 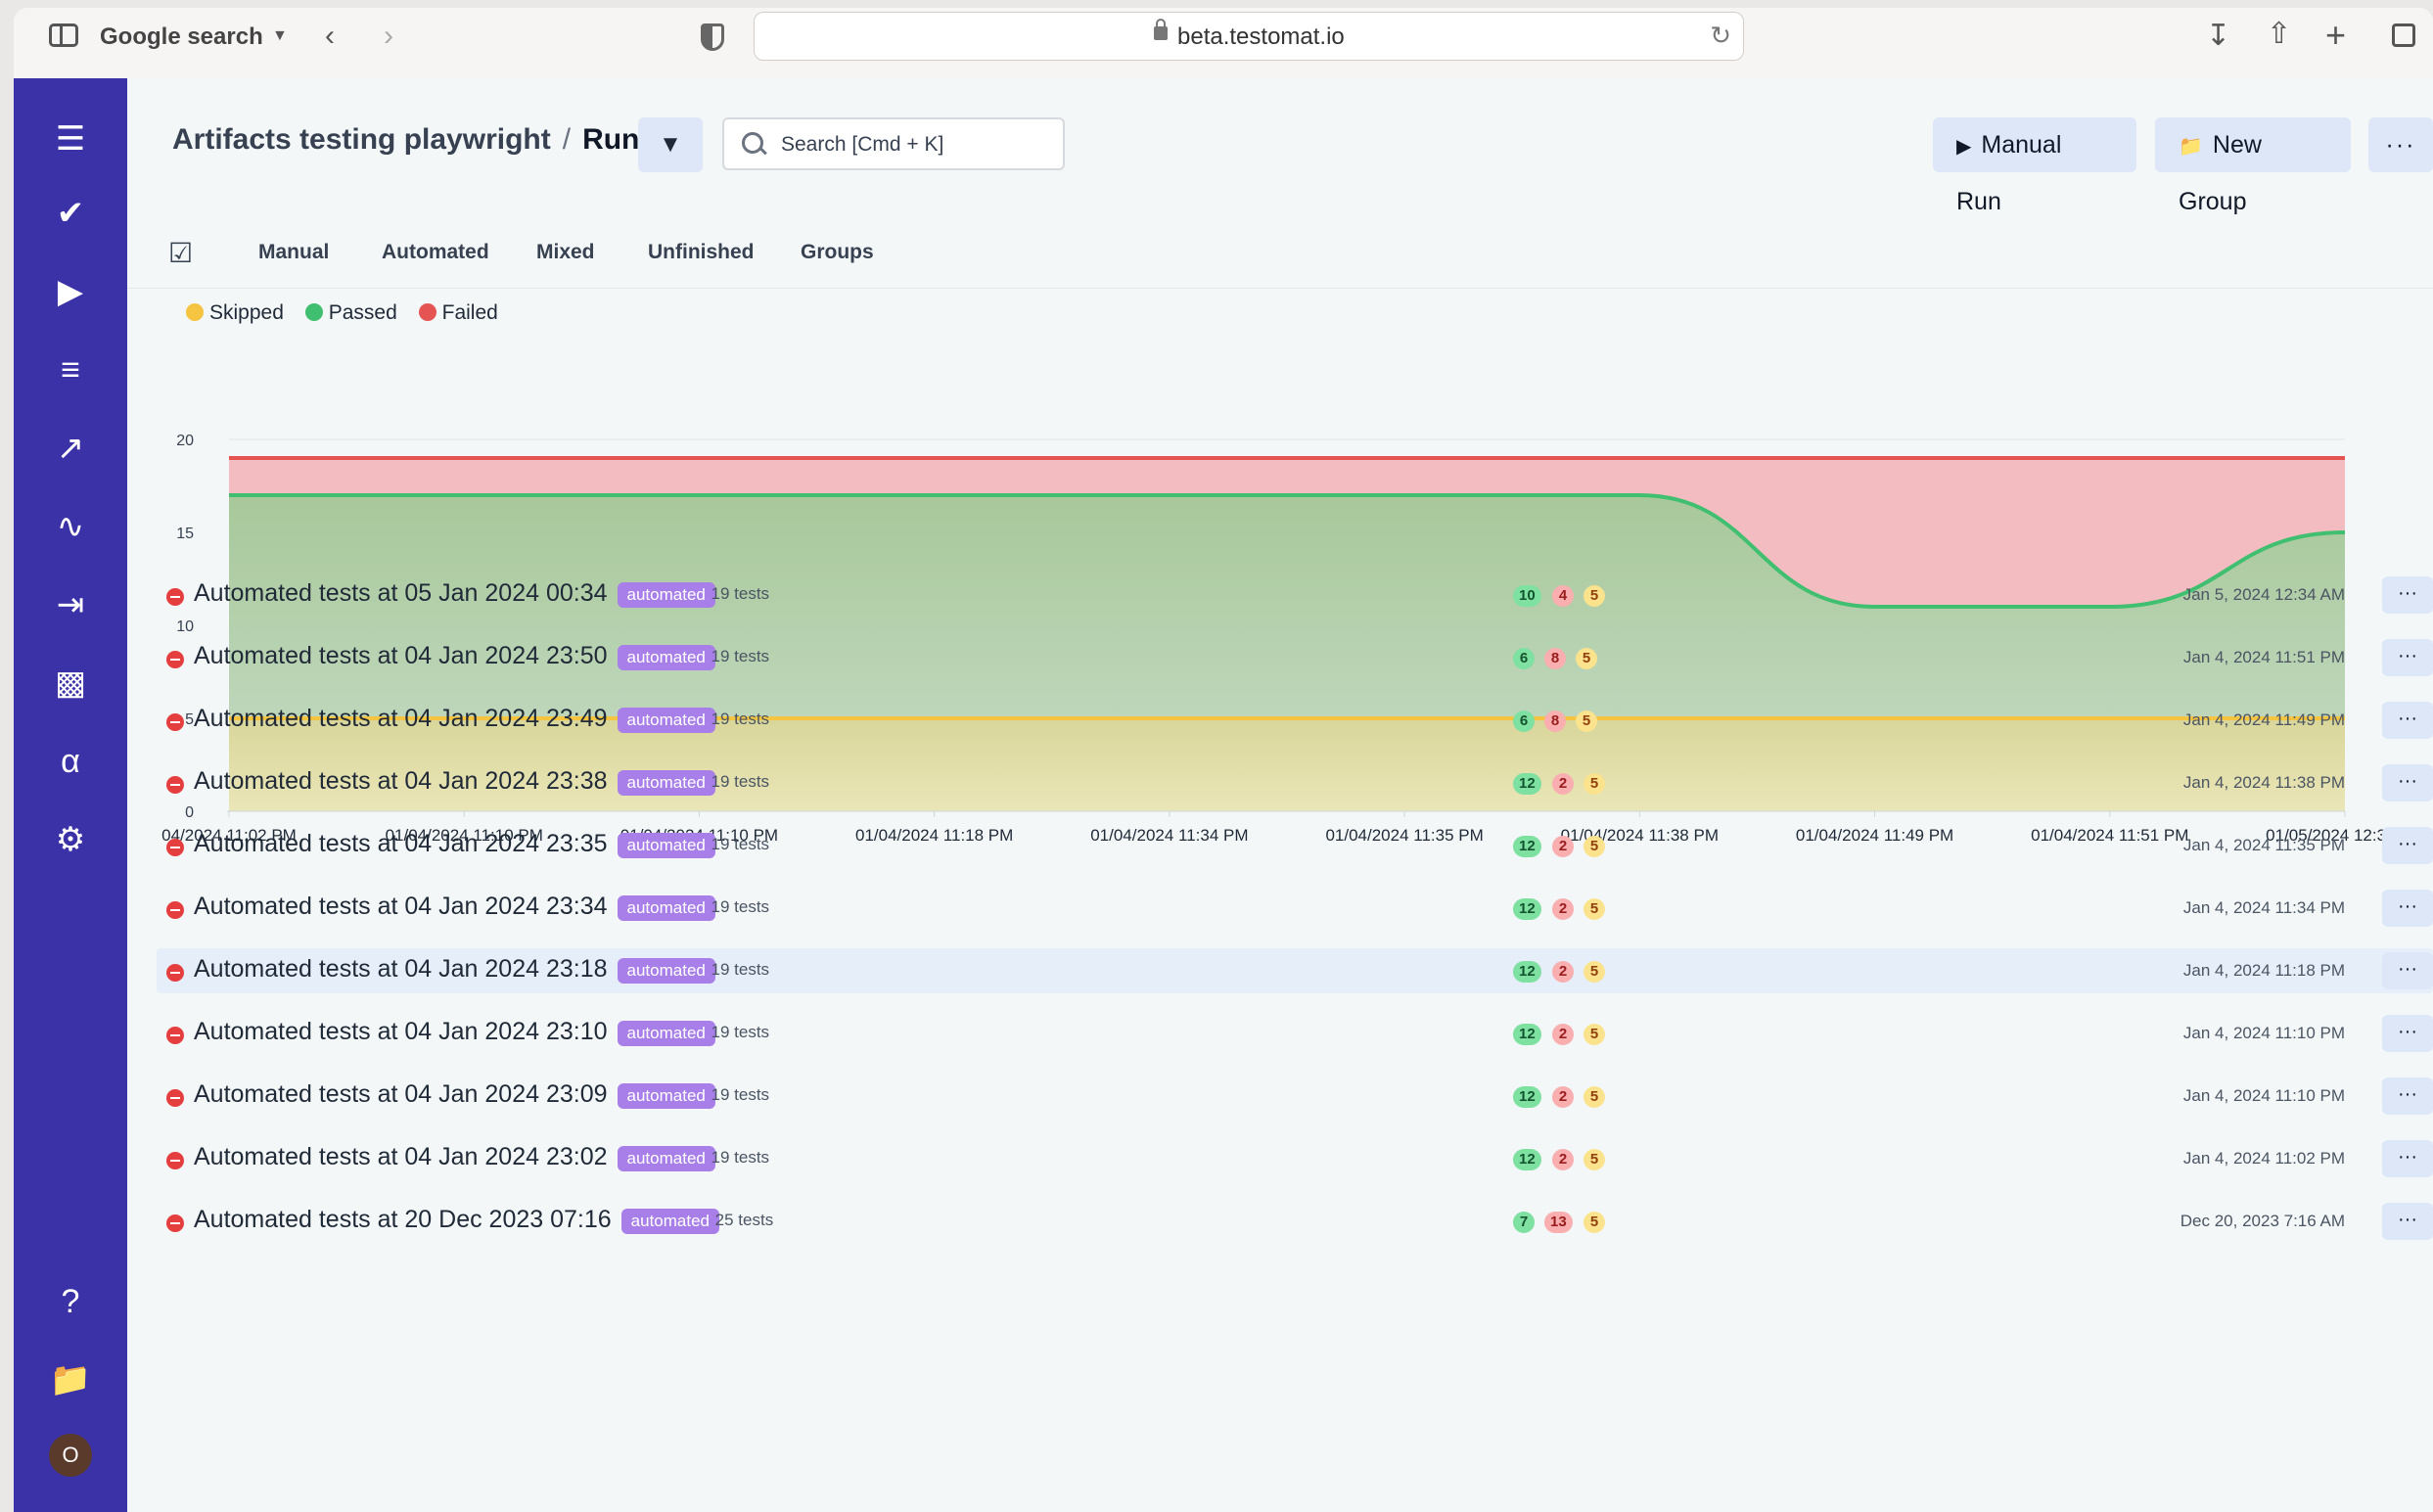 What do you see at coordinates (185, 441) in the screenshot?
I see `y-tick-label: 20` at bounding box center [185, 441].